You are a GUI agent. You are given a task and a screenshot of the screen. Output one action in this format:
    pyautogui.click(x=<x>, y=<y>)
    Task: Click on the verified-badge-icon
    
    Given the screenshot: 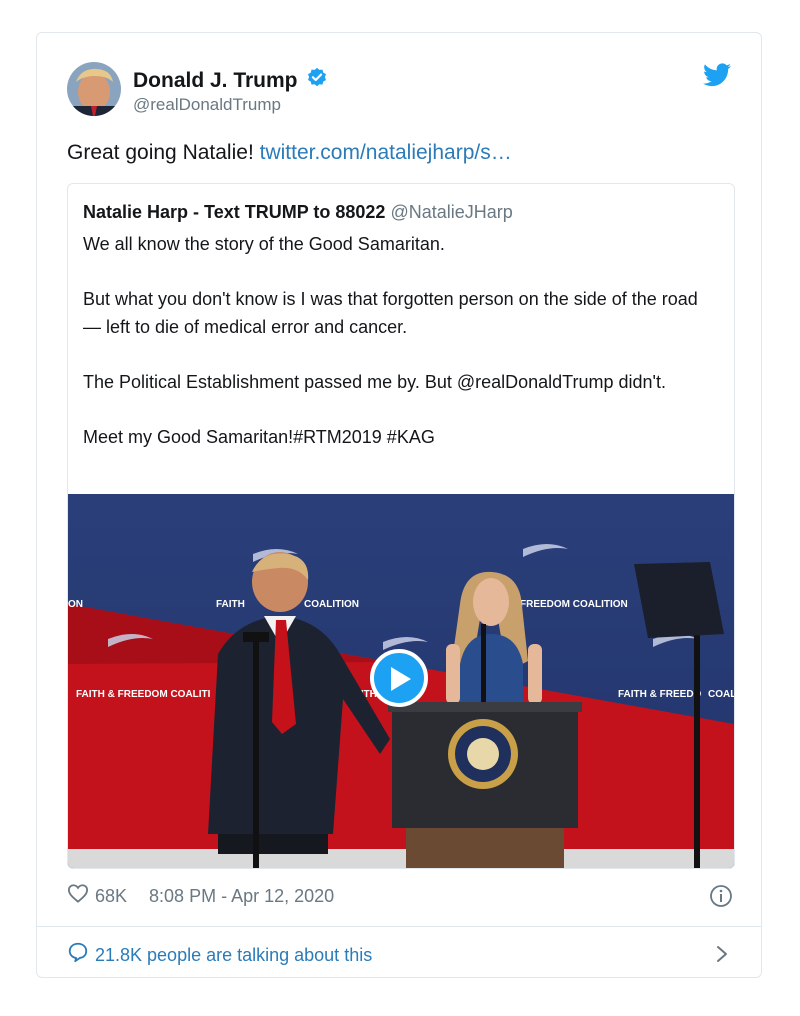 What is the action you would take?
    pyautogui.click(x=317, y=81)
    